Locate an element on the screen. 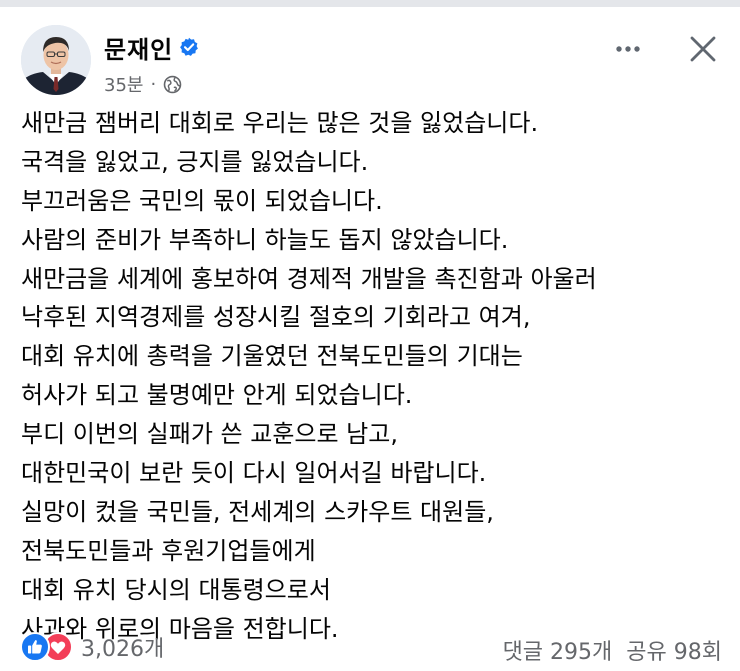 The height and width of the screenshot is (671, 740). post-text-line: 대회 유치에 총력을 기울였던 전북도민들의 기대는 is located at coordinates (272, 356).